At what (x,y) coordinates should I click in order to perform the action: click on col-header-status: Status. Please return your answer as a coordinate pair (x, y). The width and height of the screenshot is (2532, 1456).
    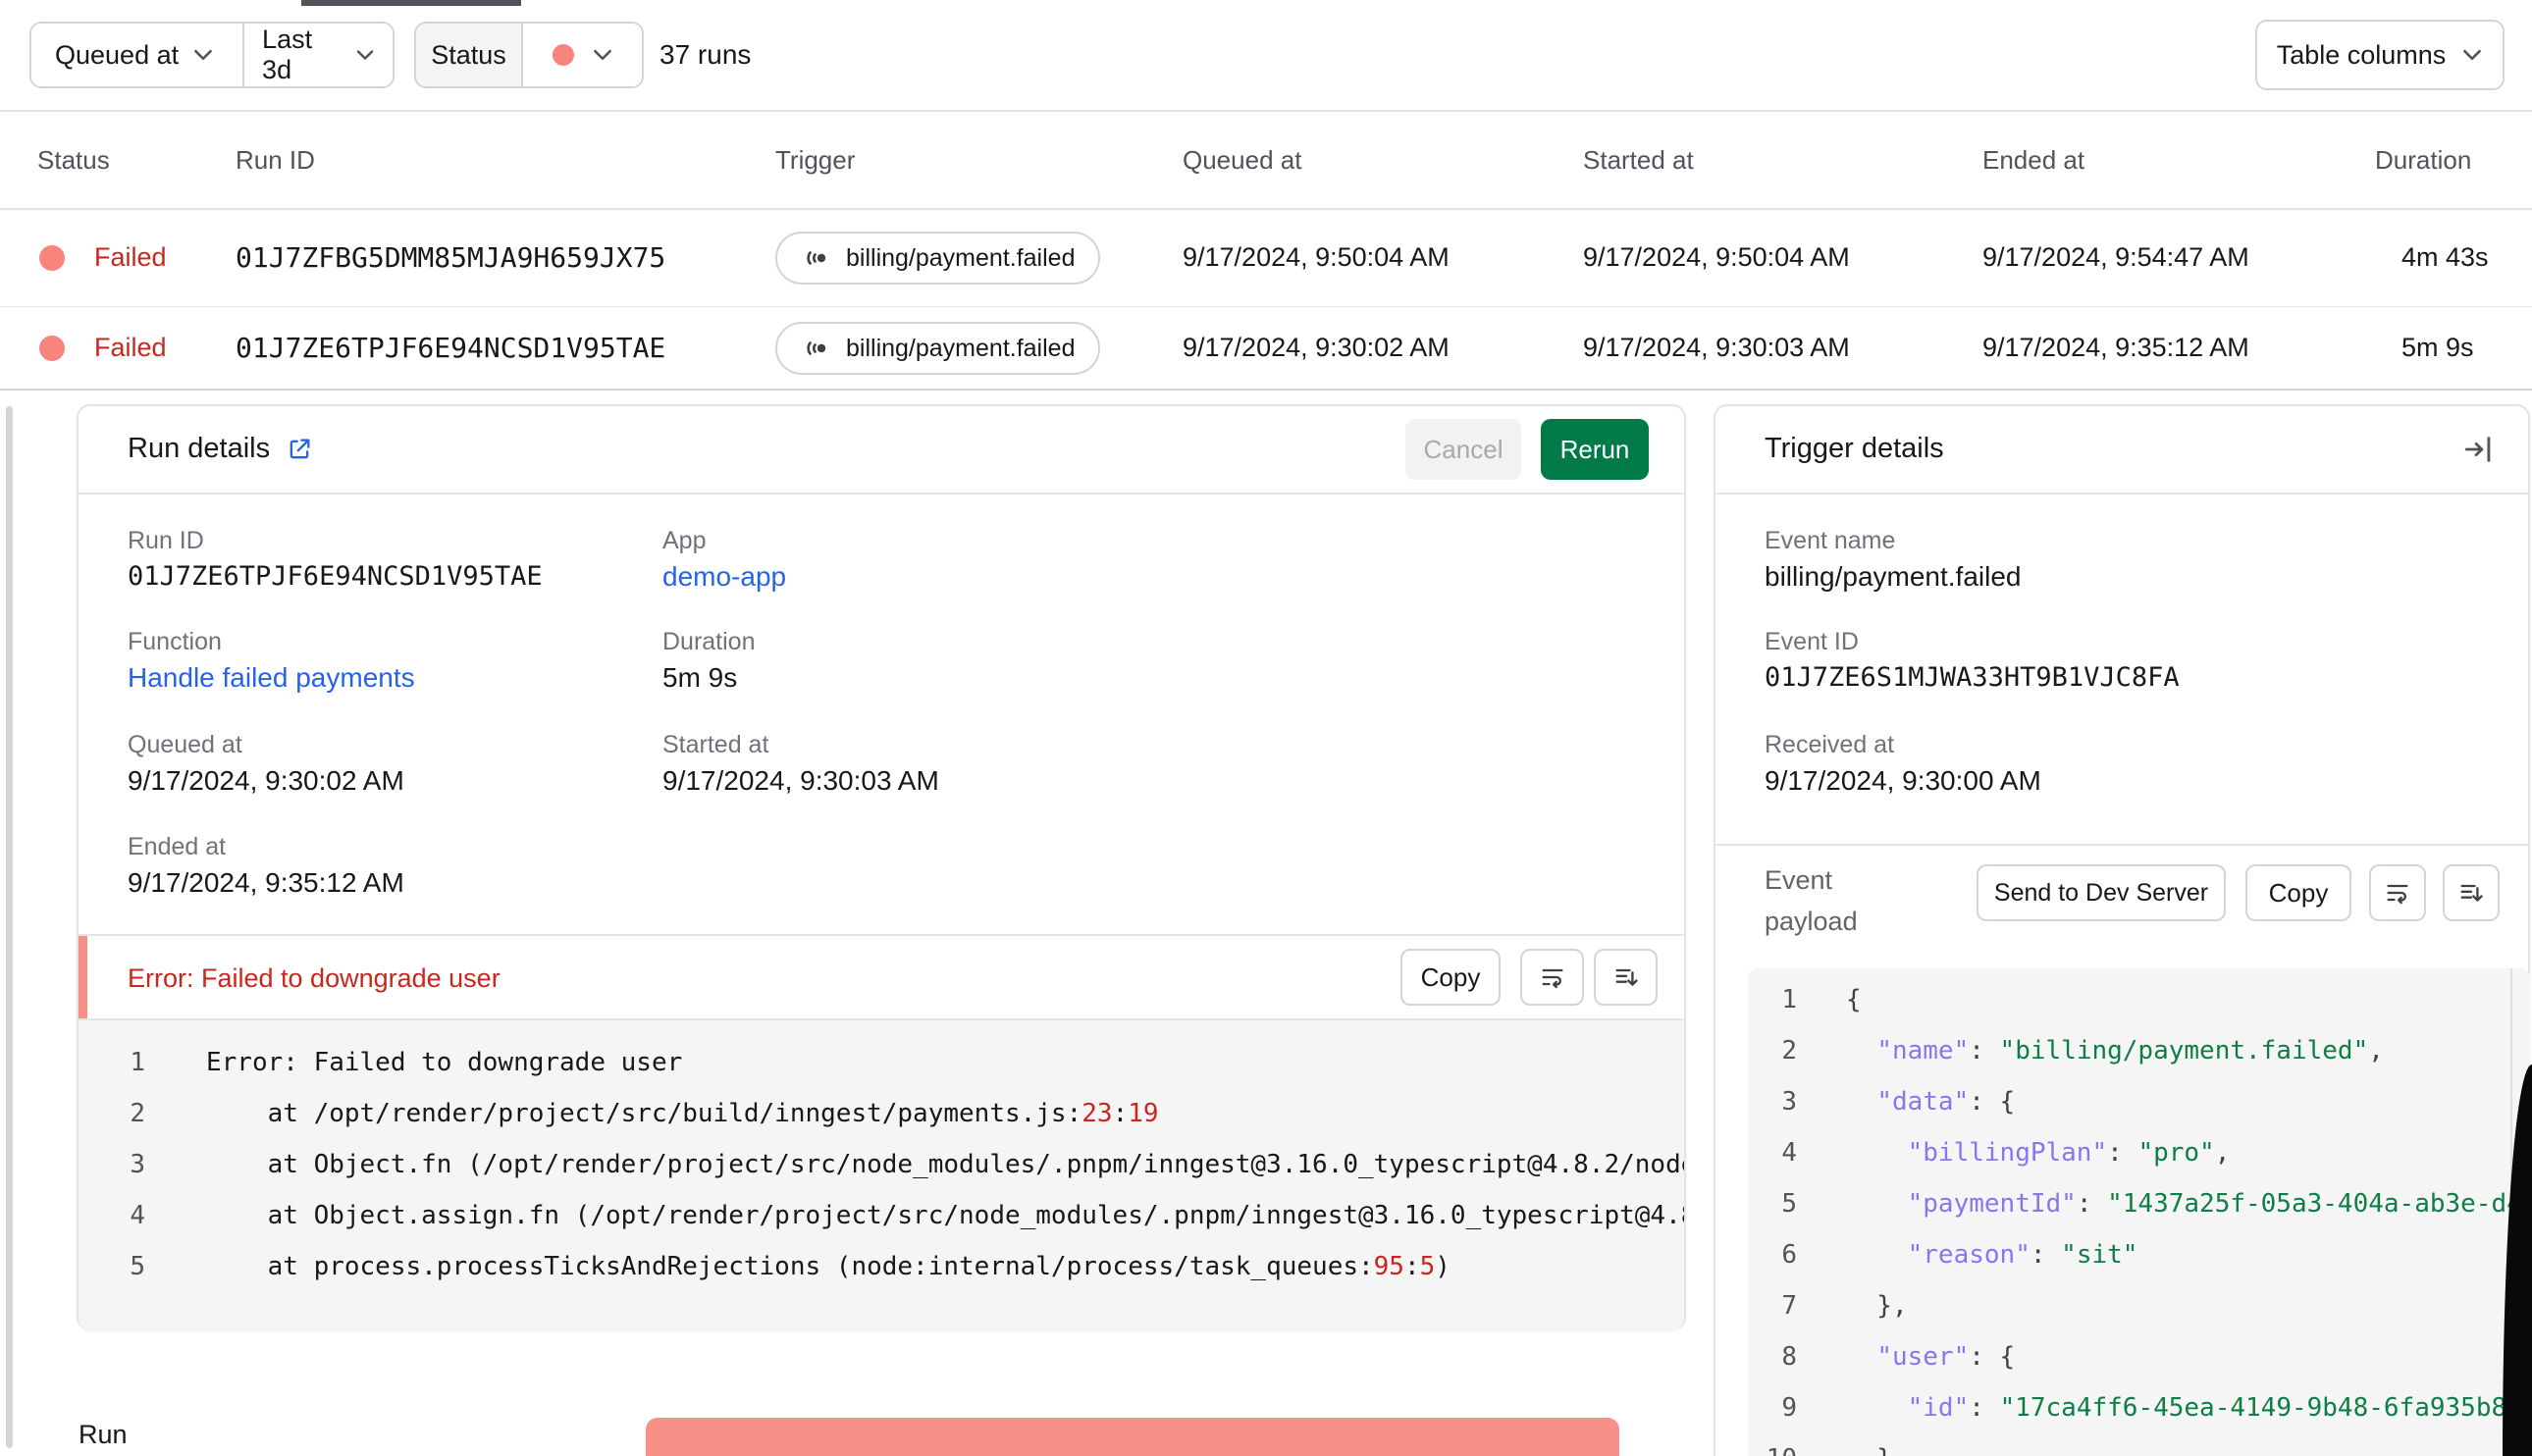
    Looking at the image, I should click on (73, 160).